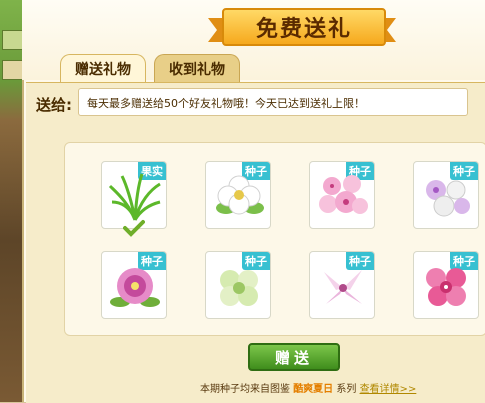 The image size is (485, 403). What do you see at coordinates (134, 228) in the screenshot?
I see `selected-check-icon` at bounding box center [134, 228].